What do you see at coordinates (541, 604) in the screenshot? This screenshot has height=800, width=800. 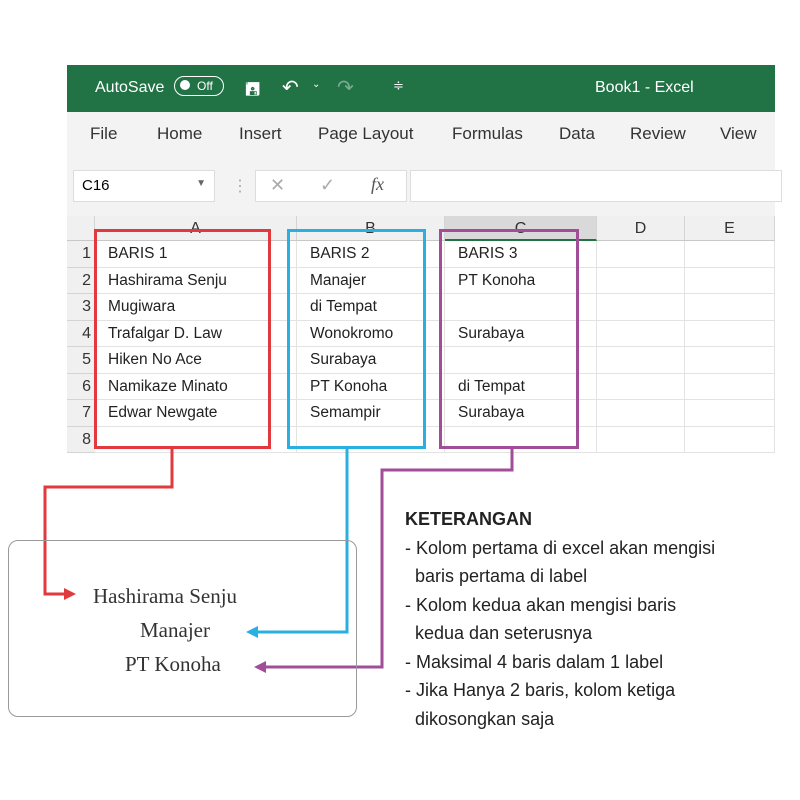 I see `keterangan-line: - Kolom kedua akan mengisi baris` at bounding box center [541, 604].